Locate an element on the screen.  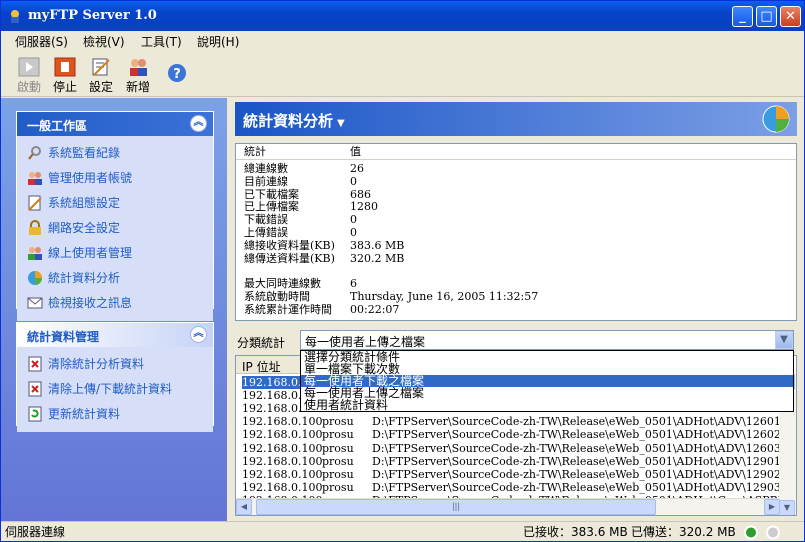
stats-header: 統計 值 is located at coordinates (516, 152).